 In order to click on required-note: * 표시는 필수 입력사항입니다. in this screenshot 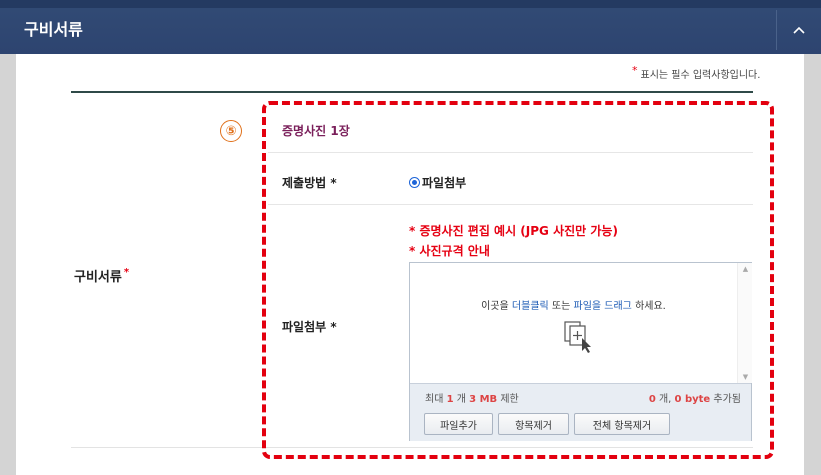, I will do `click(696, 72)`.